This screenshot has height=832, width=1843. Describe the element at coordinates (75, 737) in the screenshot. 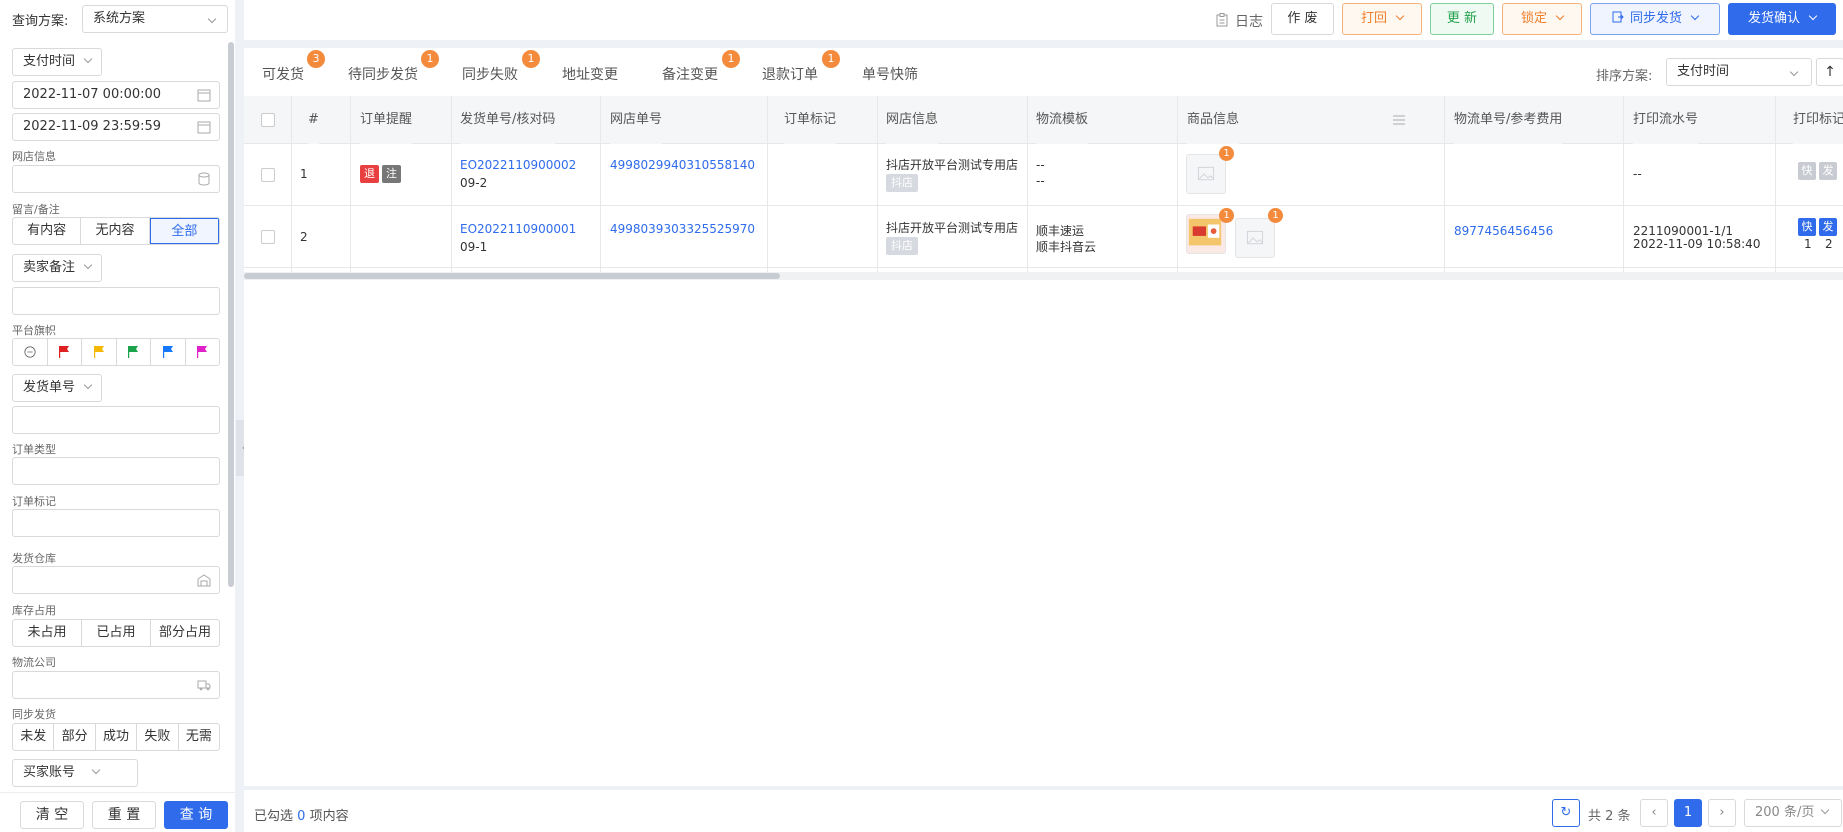

I see `sync-option-partial: 部分` at that location.